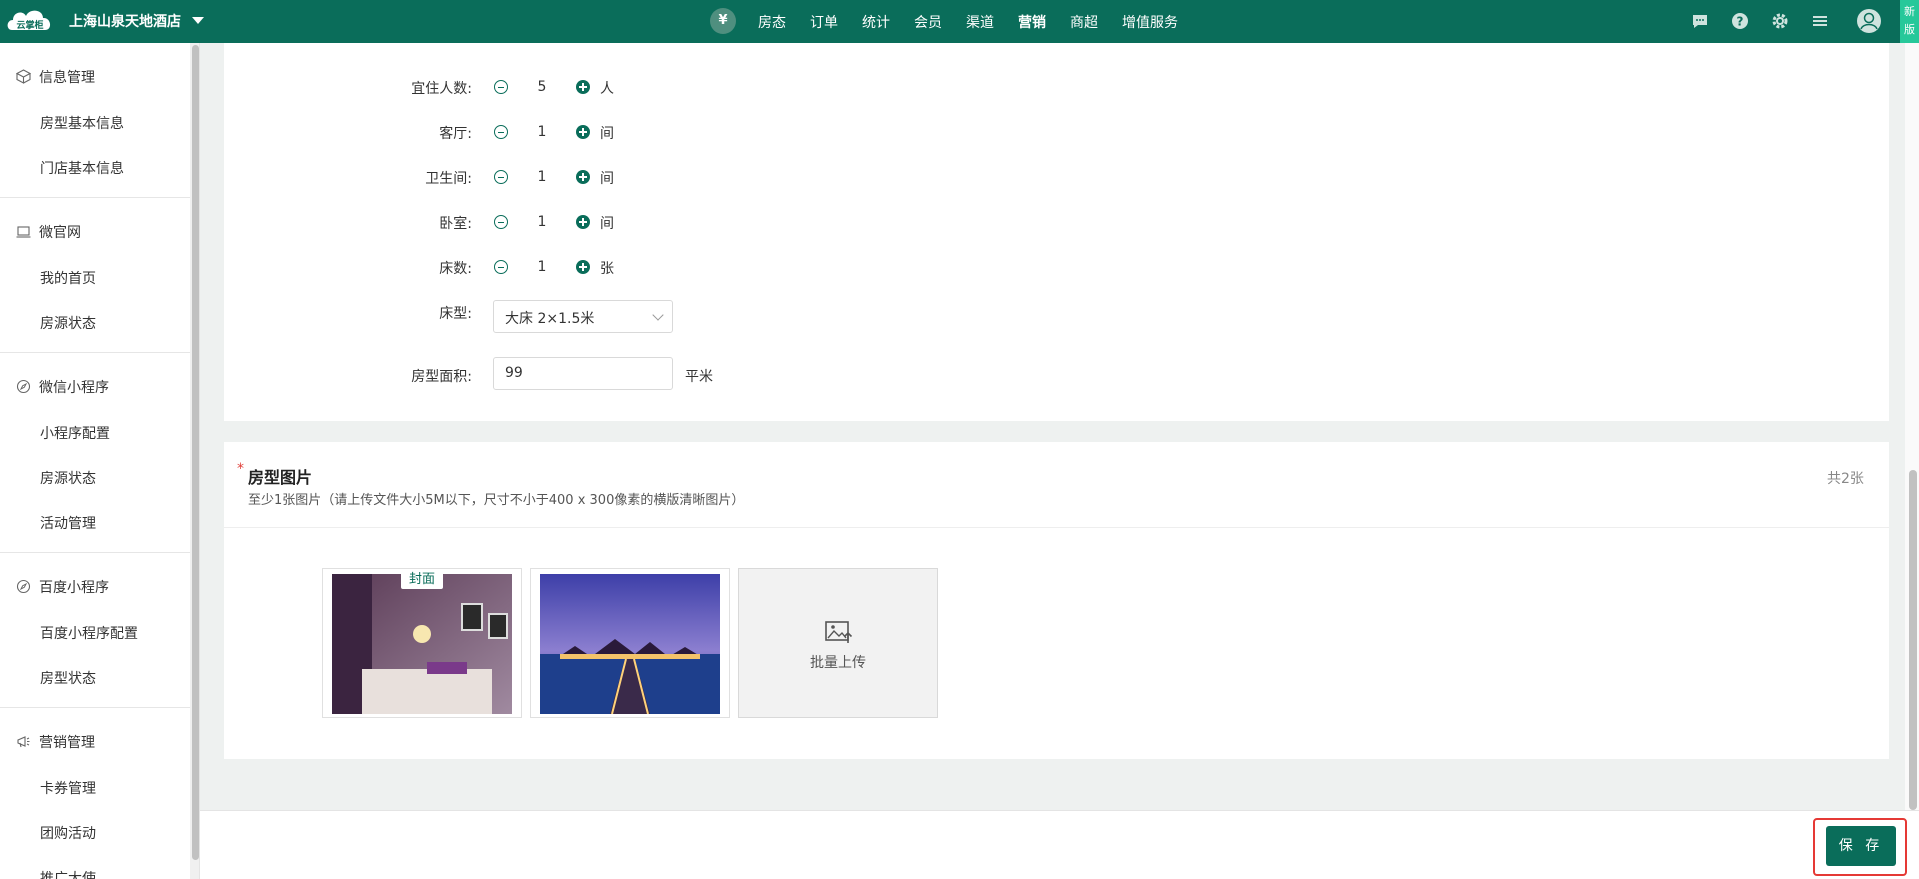  I want to click on cover-badge: 封面, so click(422, 580).